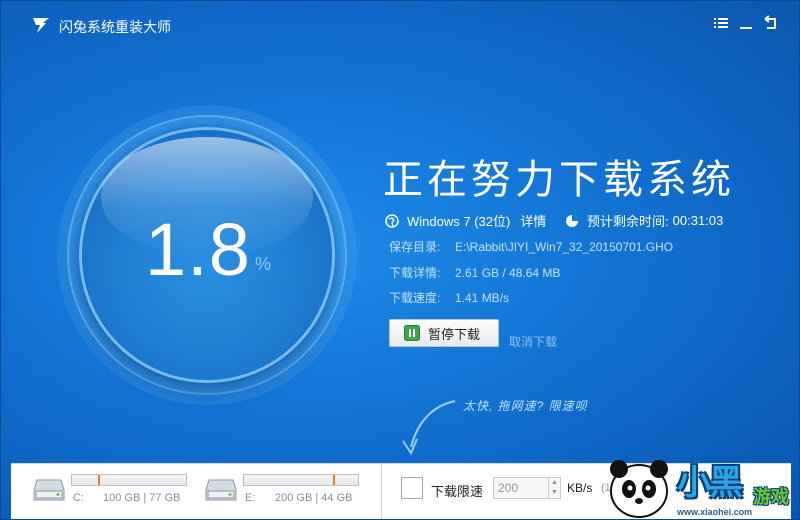  What do you see at coordinates (771, 497) in the screenshot?
I see `watermark-logo-sub: 游戏` at bounding box center [771, 497].